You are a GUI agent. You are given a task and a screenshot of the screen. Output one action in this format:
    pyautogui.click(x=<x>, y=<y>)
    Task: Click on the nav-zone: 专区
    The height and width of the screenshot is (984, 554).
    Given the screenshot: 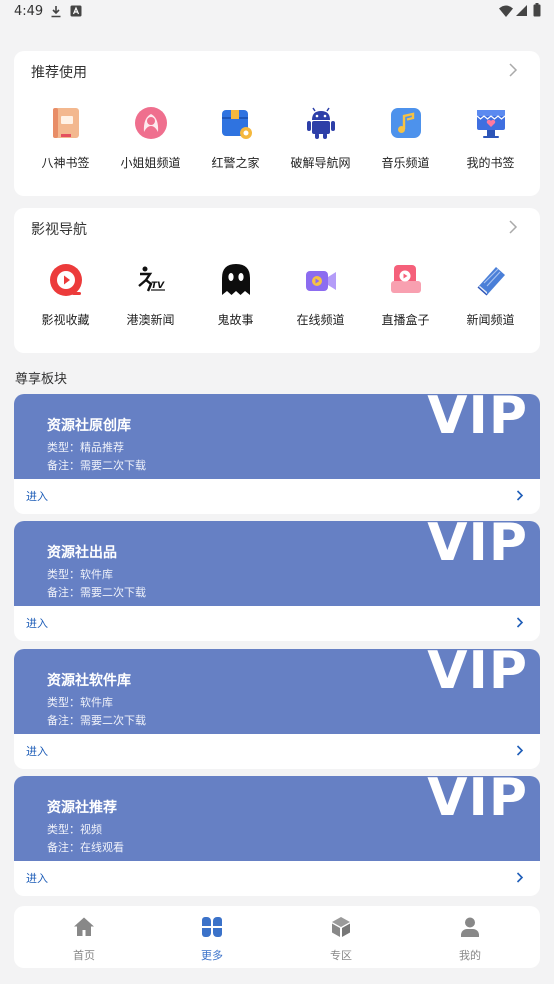 What is the action you would take?
    pyautogui.click(x=341, y=939)
    